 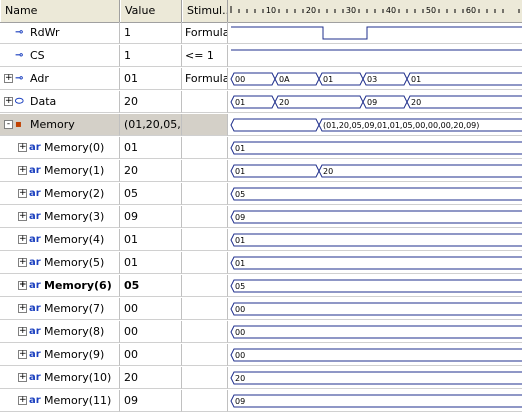 What do you see at coordinates (375, 11) in the screenshot?
I see `time-ruler: 10 20 30 40 50 60` at bounding box center [375, 11].